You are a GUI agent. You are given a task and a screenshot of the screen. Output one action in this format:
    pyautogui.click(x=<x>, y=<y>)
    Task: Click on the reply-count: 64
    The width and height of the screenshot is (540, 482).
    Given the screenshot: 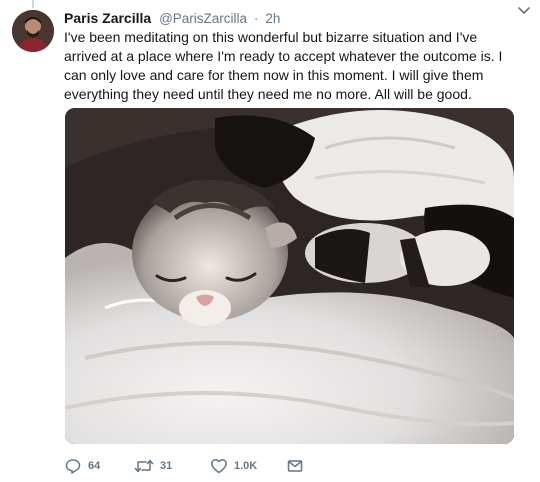 What is the action you would take?
    pyautogui.click(x=94, y=466)
    